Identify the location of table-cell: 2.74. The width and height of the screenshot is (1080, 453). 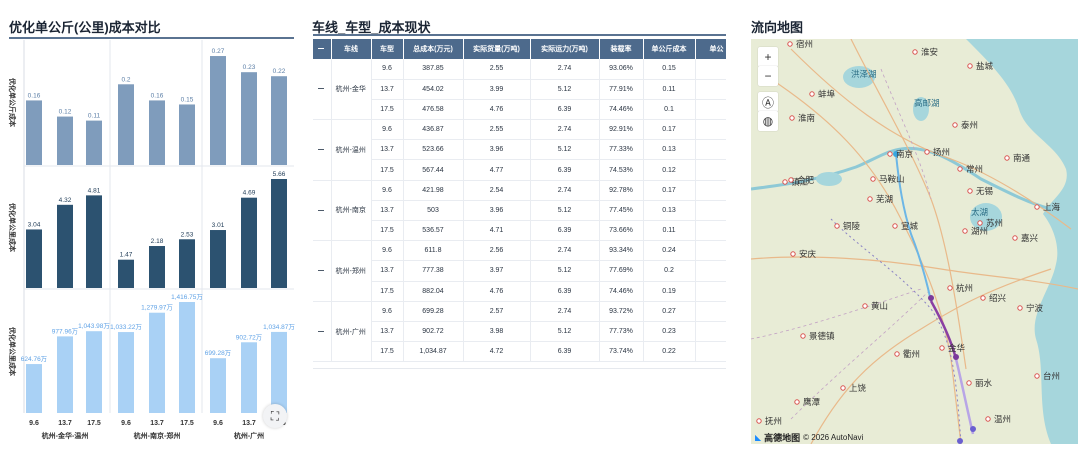
(565, 190).